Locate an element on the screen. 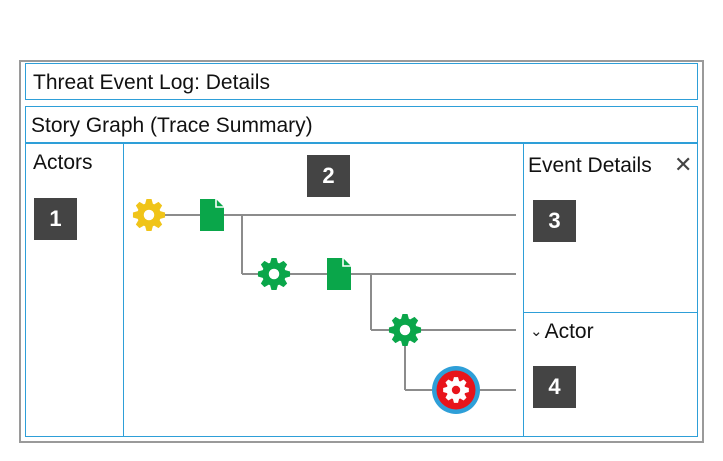 The height and width of the screenshot is (461, 723). process-node-yellow-gear-icon is located at coordinates (149, 215).